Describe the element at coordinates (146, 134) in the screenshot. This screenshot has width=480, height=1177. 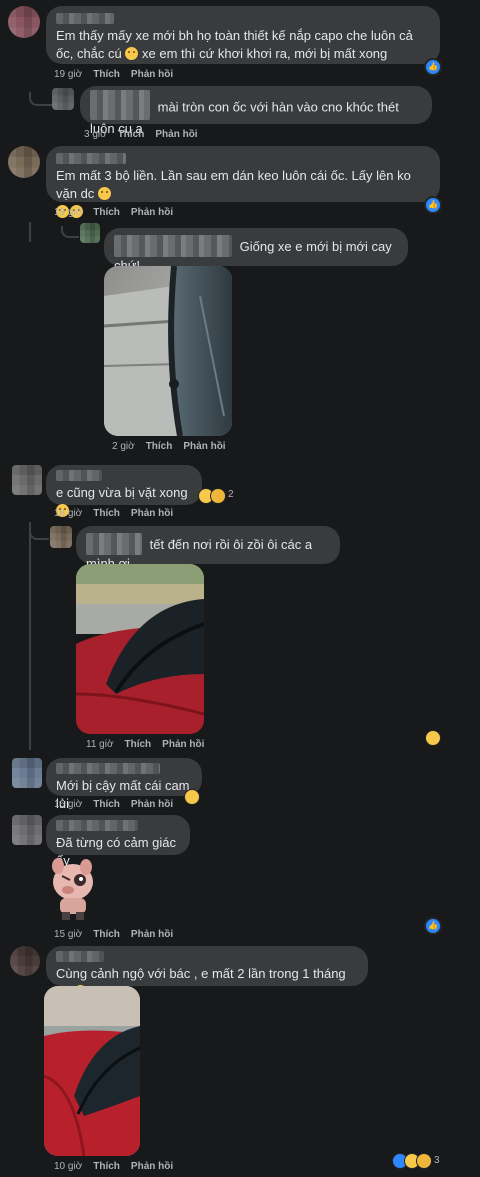
I see `reply-meta: 3 giờ Thích Phản hồi` at that location.